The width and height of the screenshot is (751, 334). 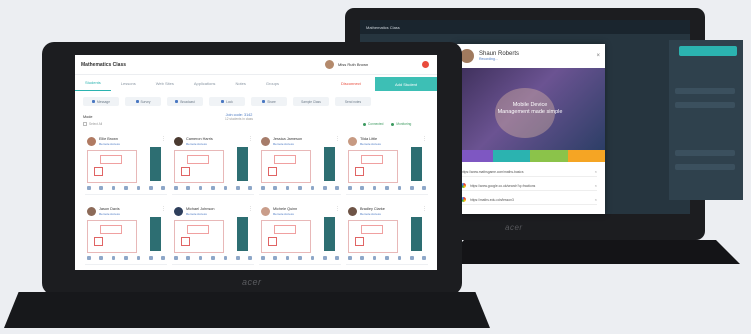 I want to click on share-button: Share, so click(x=269, y=101).